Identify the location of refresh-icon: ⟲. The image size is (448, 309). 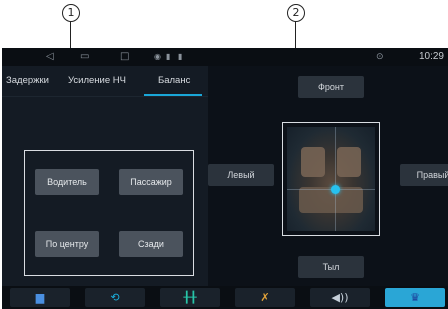
(115, 297).